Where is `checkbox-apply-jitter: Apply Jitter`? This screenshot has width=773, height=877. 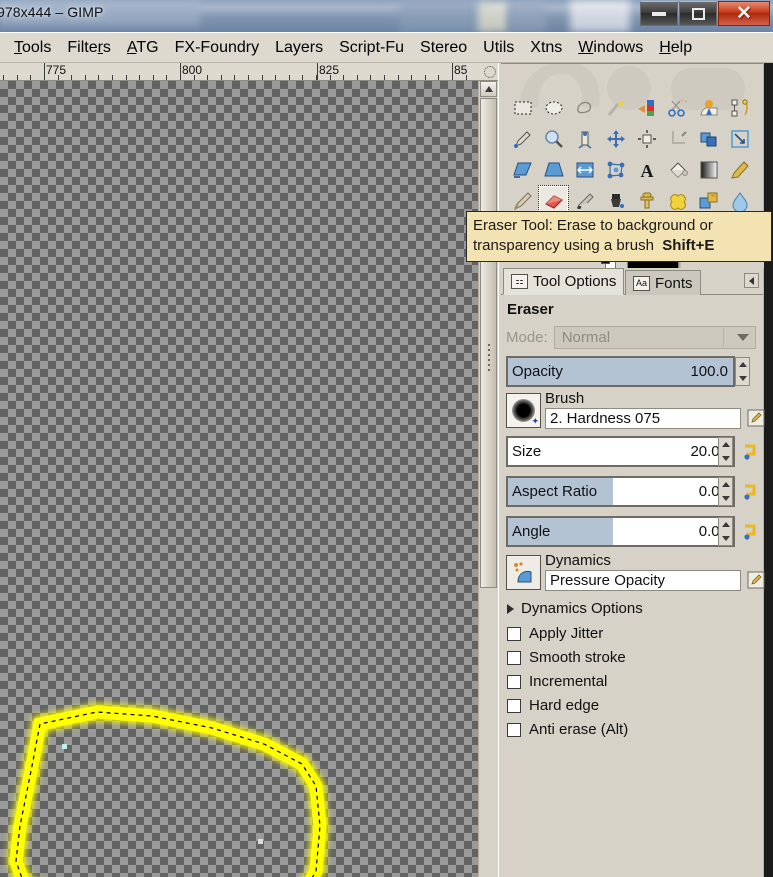 checkbox-apply-jitter: Apply Jitter is located at coordinates (555, 633).